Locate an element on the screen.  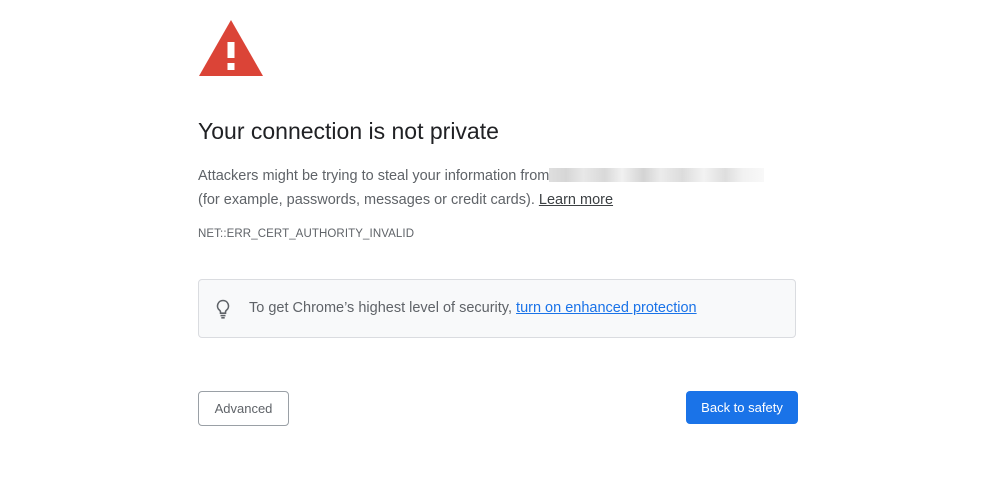
error-code: NET::ERR_CERT_AUTHORITY_INVALID is located at coordinates (306, 234).